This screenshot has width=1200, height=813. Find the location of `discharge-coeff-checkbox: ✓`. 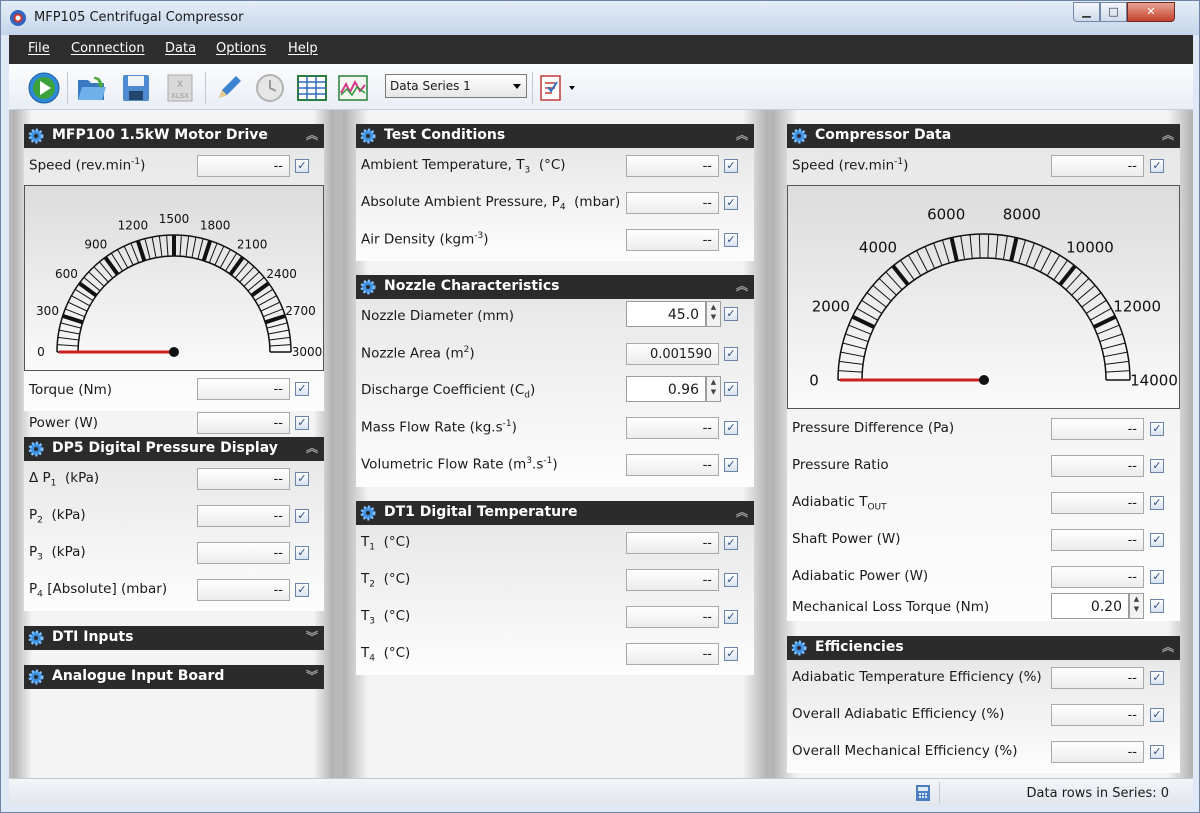

discharge-coeff-checkbox: ✓ is located at coordinates (731, 389).